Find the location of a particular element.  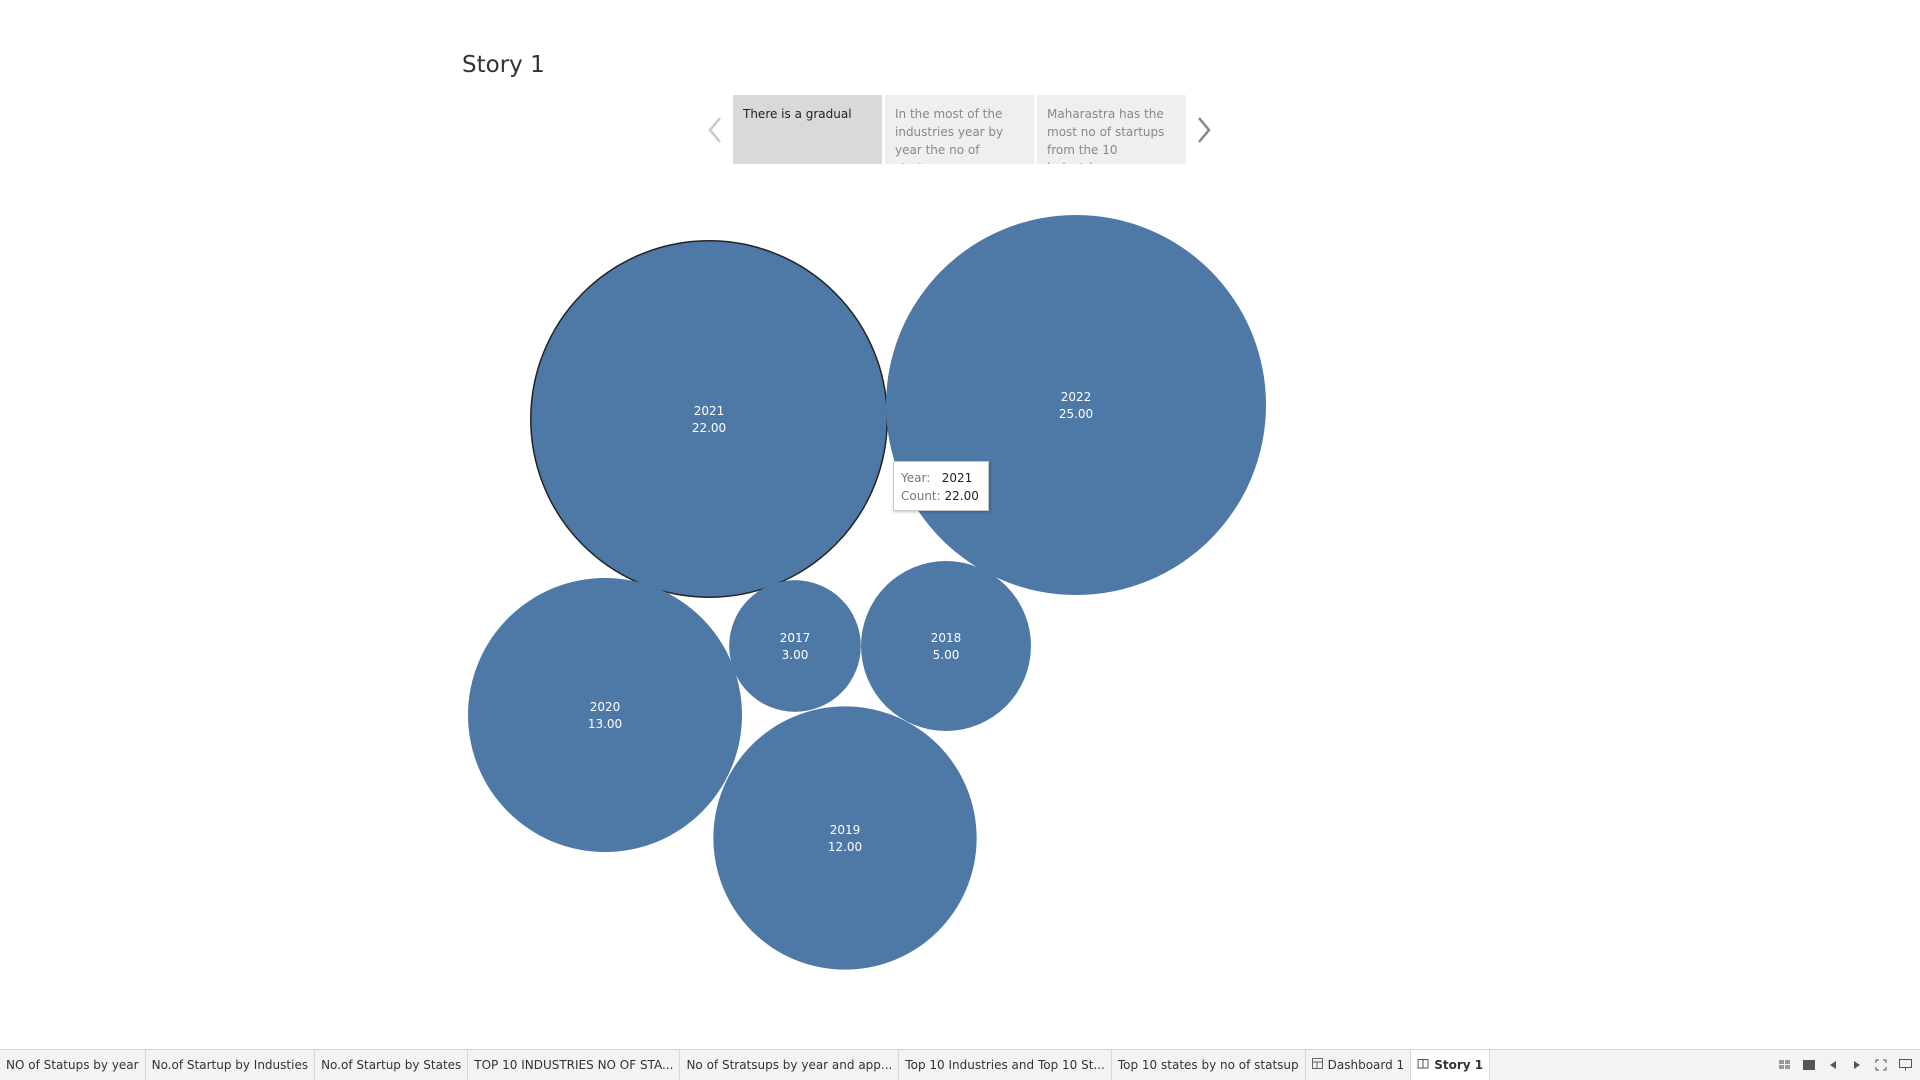

bubble-value-label: 12.00 is located at coordinates (845, 847).